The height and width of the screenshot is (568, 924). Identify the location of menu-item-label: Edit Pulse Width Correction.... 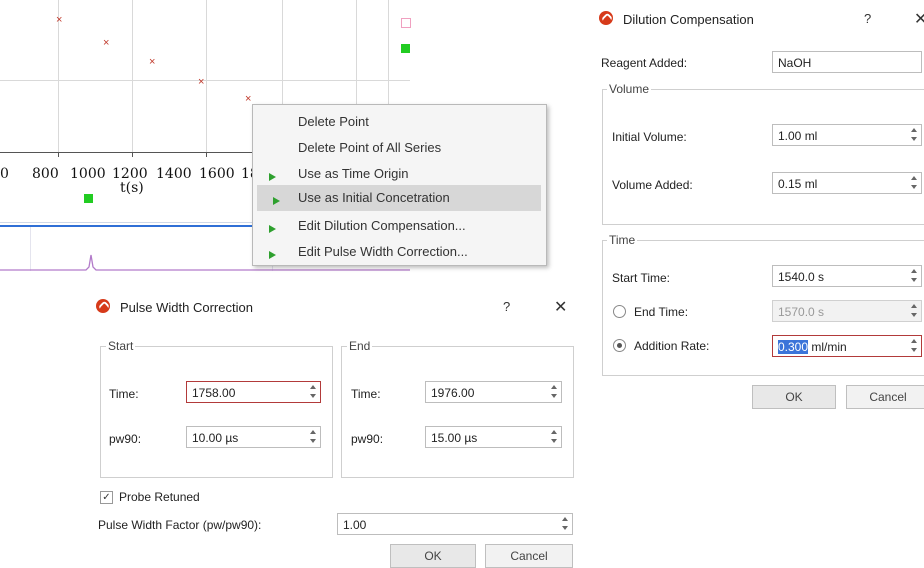
(383, 251).